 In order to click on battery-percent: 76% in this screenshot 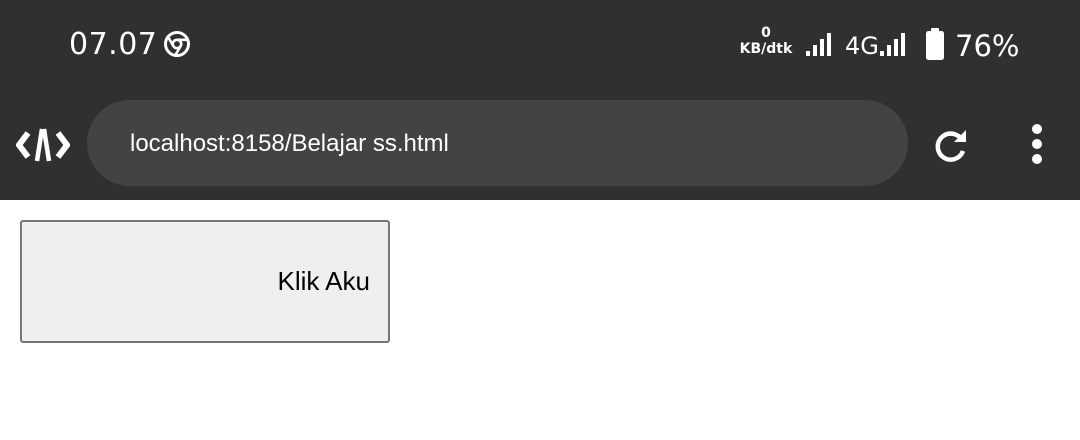, I will do `click(987, 46)`.